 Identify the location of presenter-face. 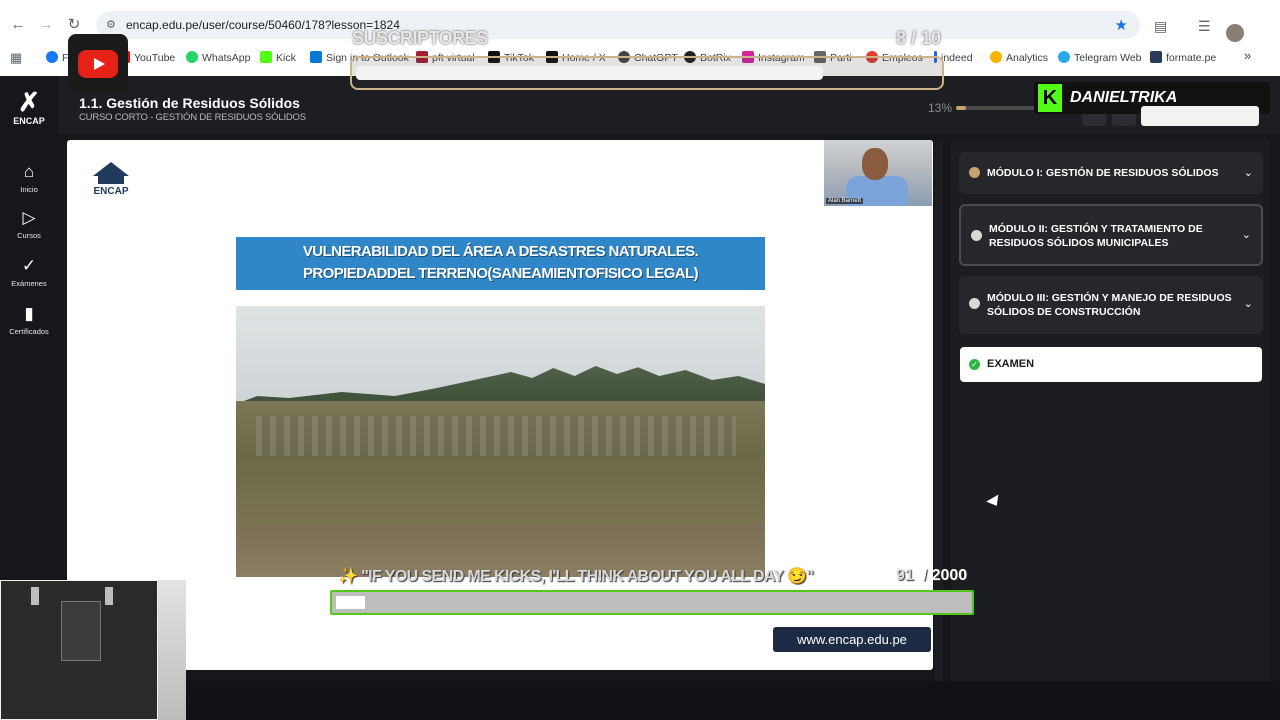
(875, 164).